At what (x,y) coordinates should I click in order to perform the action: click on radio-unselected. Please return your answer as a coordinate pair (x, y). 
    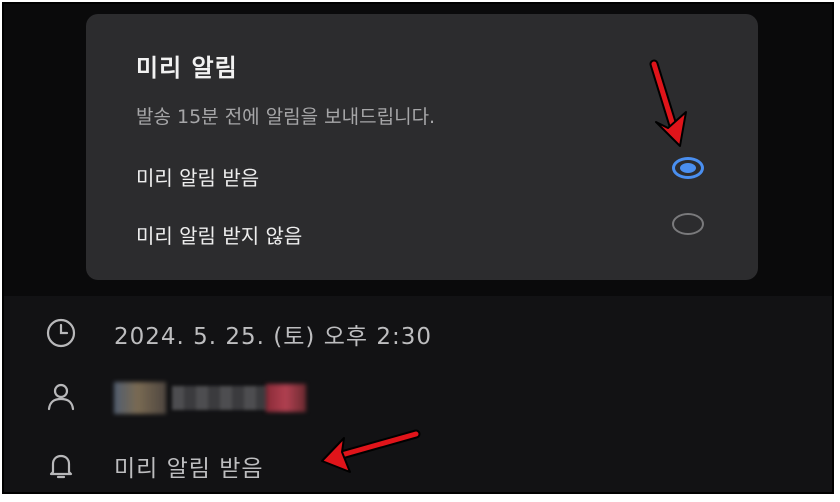
    Looking at the image, I should click on (688, 224).